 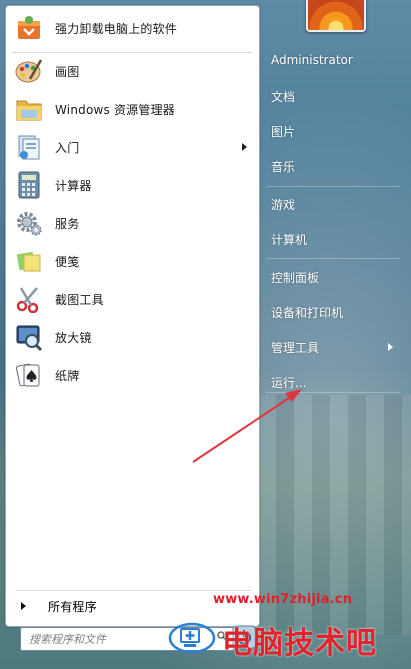 What do you see at coordinates (283, 599) in the screenshot?
I see `watermark-url: www.win7zhijia.cn` at bounding box center [283, 599].